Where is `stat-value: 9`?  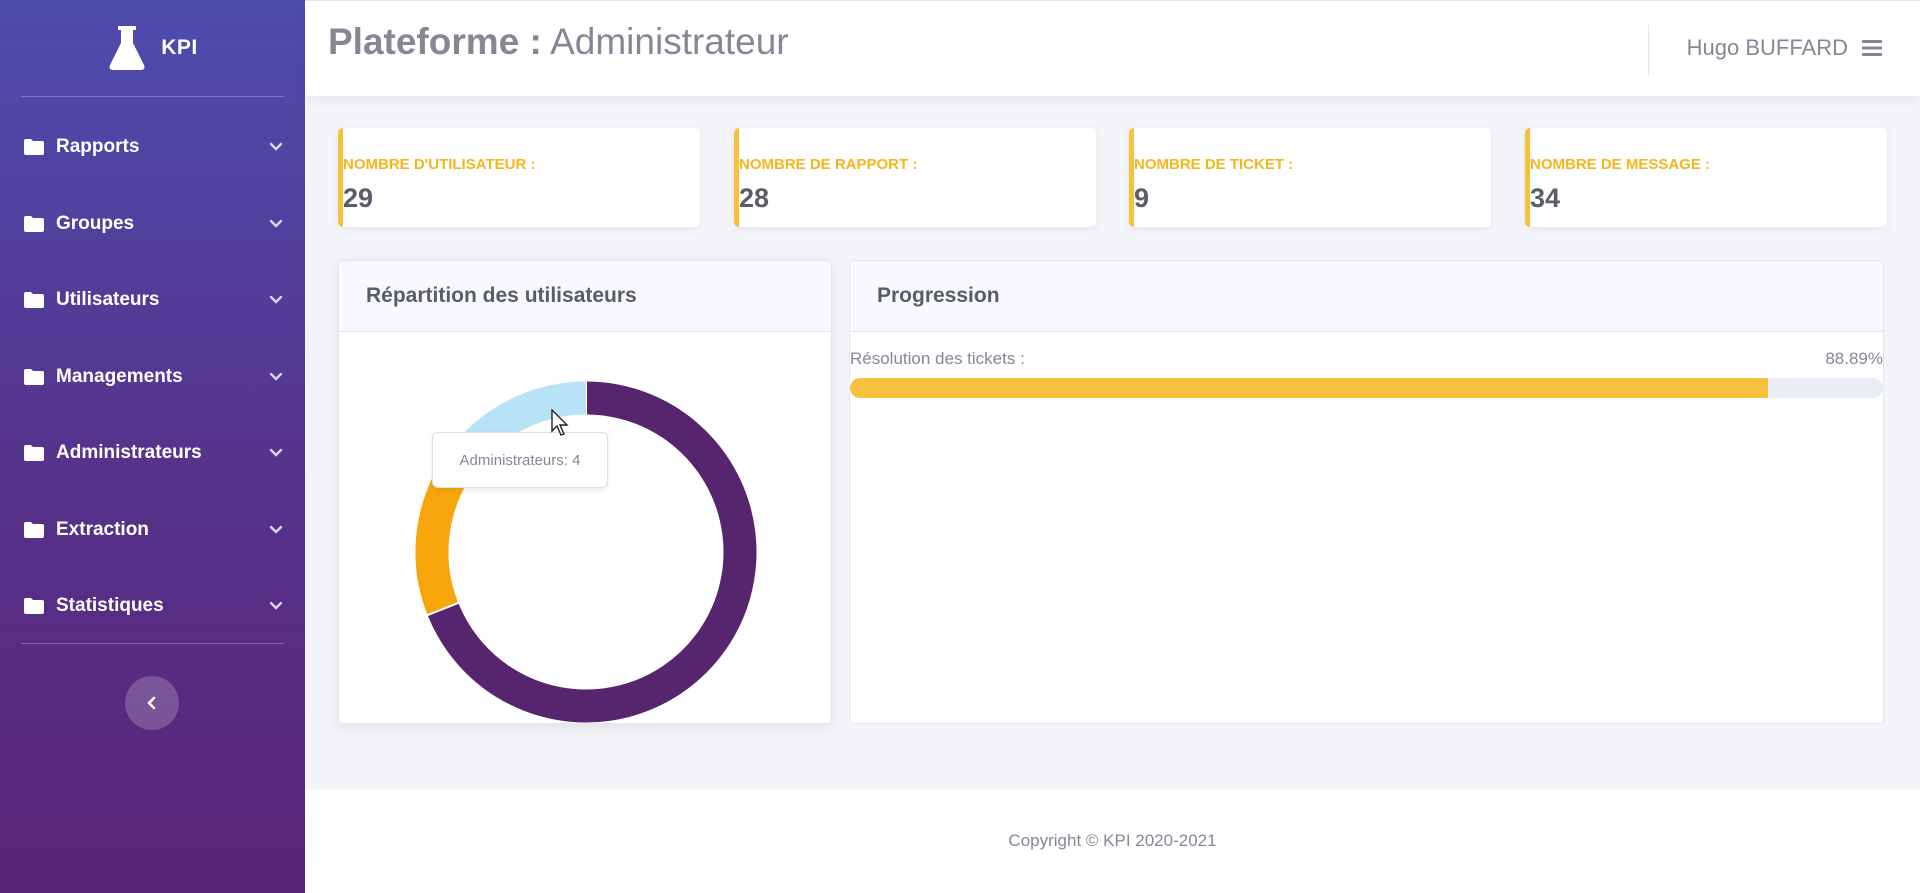 stat-value: 9 is located at coordinates (1142, 198).